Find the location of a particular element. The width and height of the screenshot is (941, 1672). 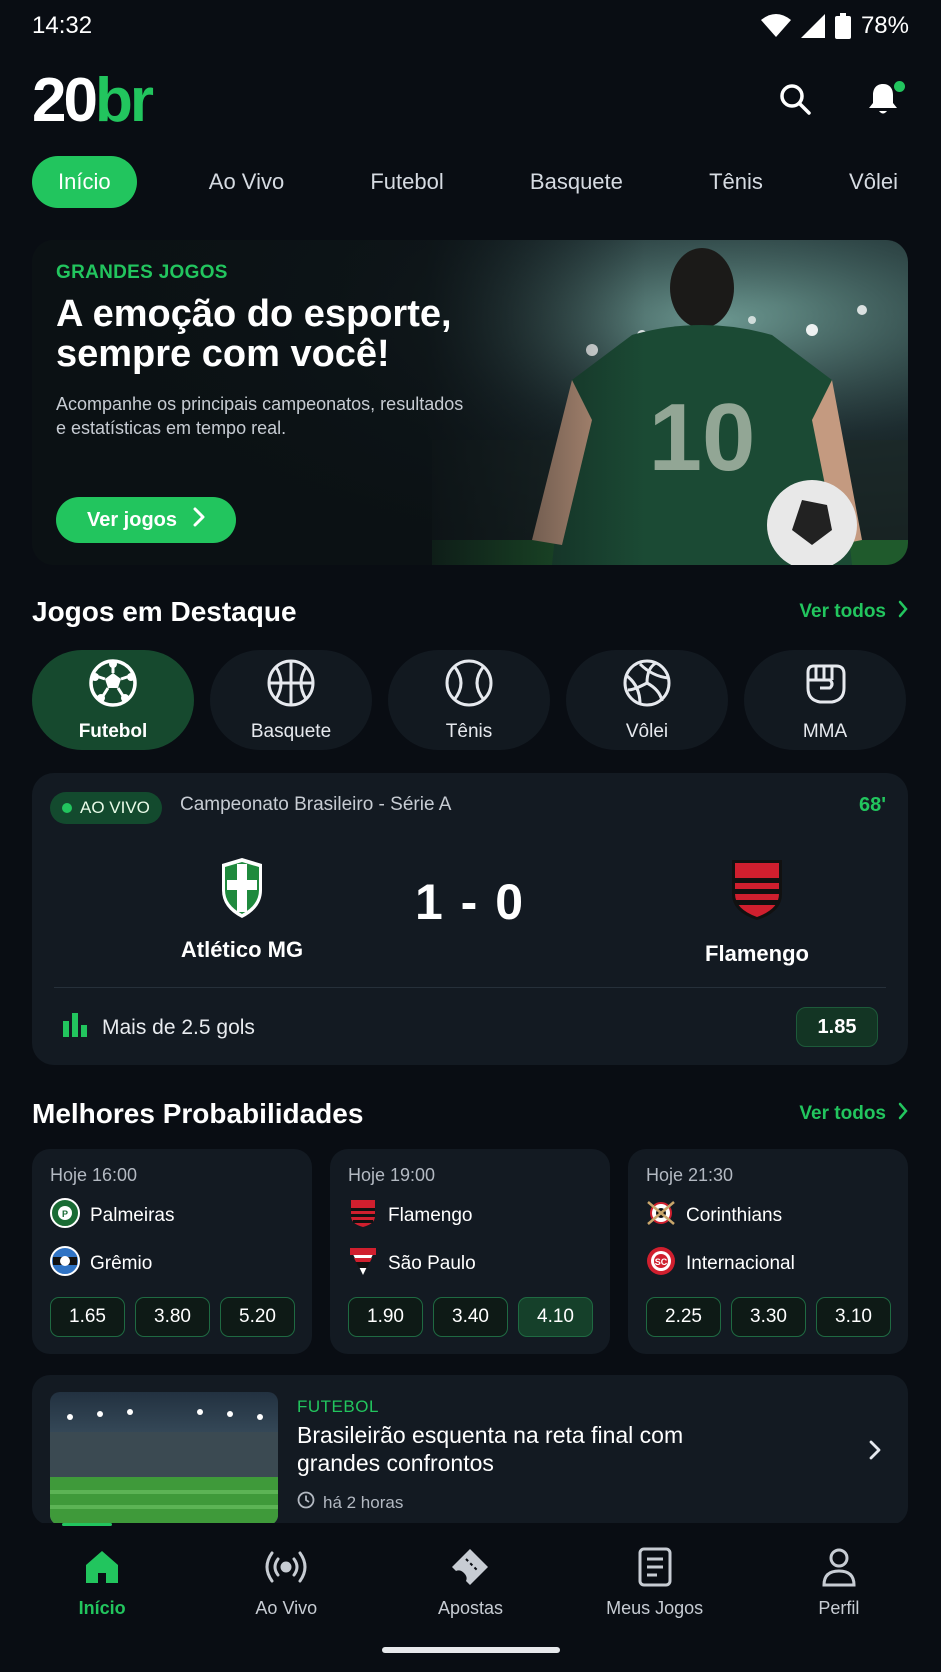

flamengo-crest-icon is located at coordinates (363, 1216).